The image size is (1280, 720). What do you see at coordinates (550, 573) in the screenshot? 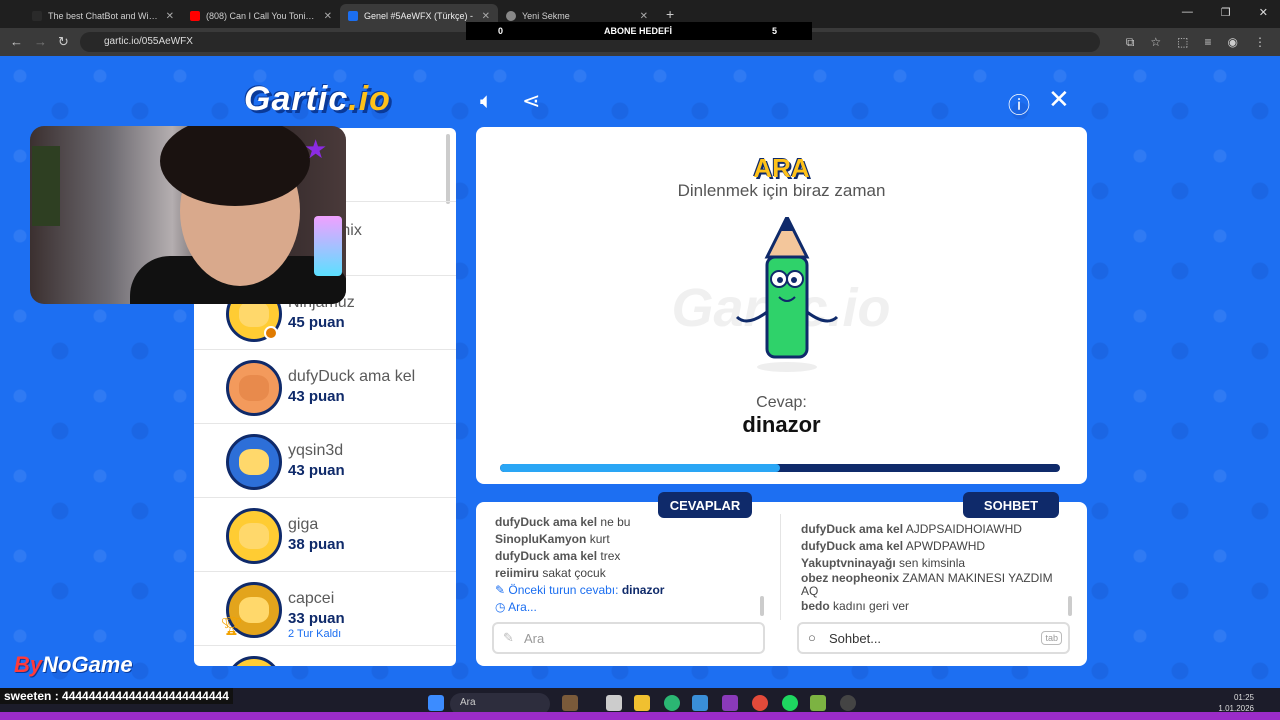
I see `answer-message: reiimiru sakat çocuk` at bounding box center [550, 573].